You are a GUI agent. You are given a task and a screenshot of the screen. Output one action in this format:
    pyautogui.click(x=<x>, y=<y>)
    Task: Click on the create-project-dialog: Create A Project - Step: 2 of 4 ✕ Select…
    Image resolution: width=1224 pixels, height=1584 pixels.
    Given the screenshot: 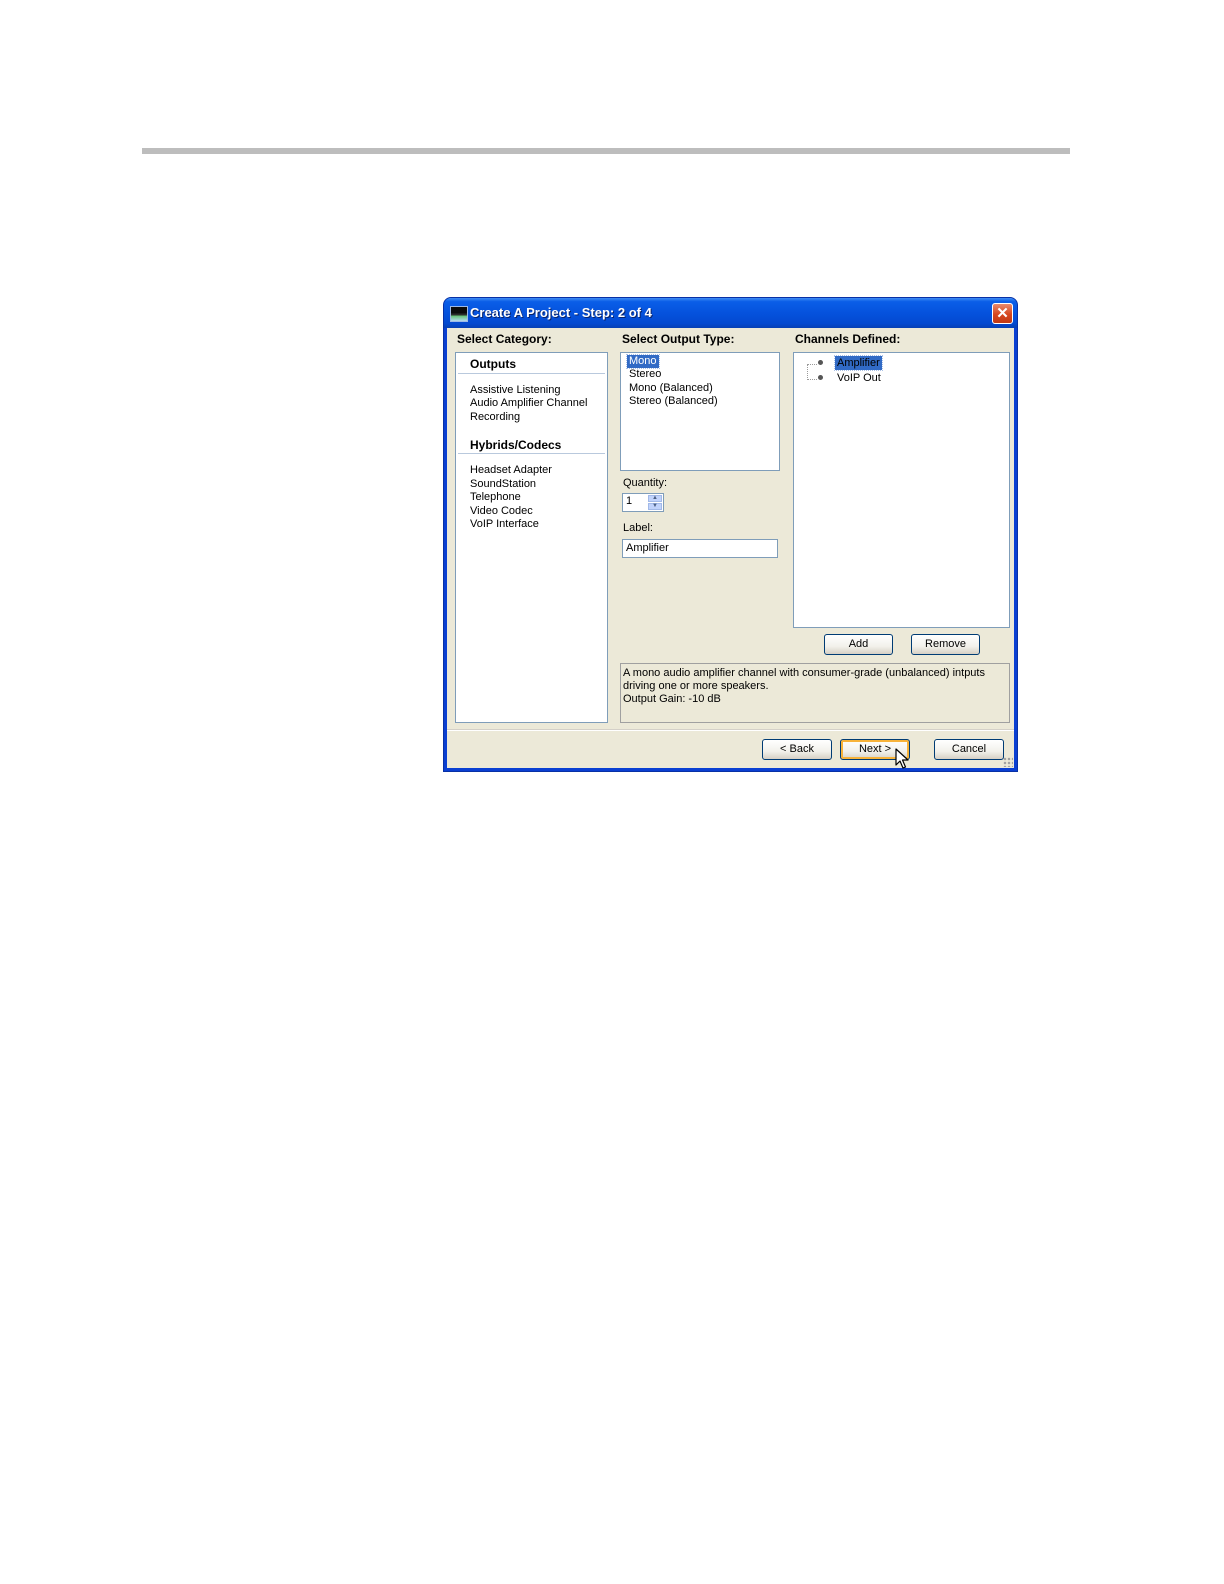 What is the action you would take?
    pyautogui.click(x=730, y=534)
    